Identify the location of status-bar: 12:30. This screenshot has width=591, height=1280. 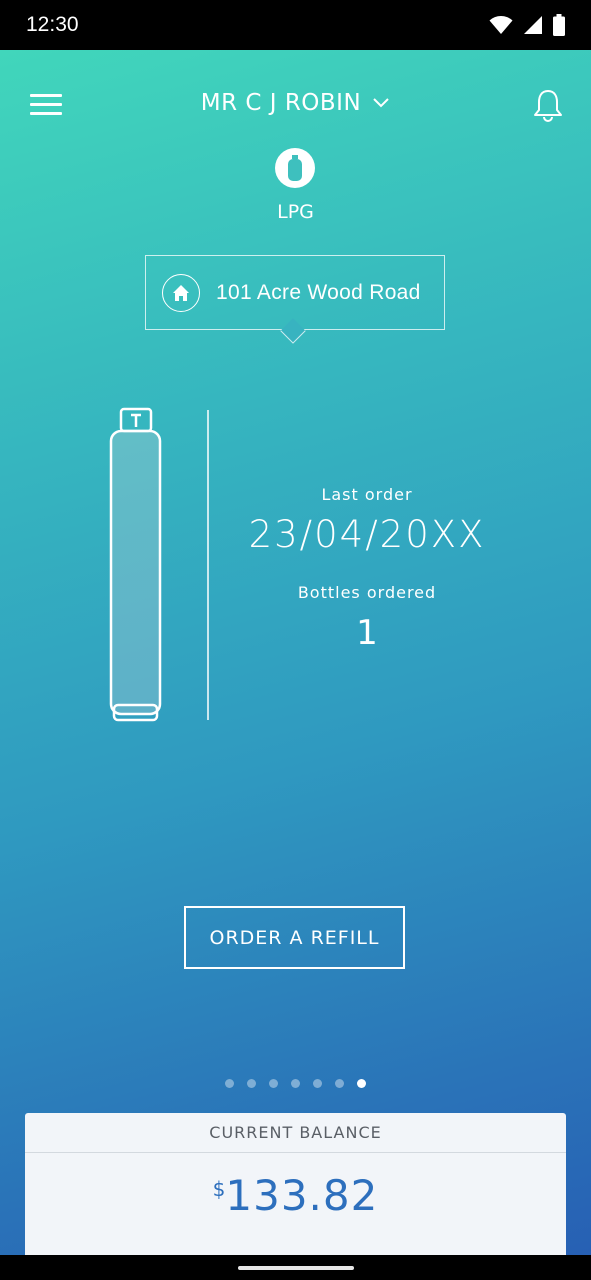
(295, 25).